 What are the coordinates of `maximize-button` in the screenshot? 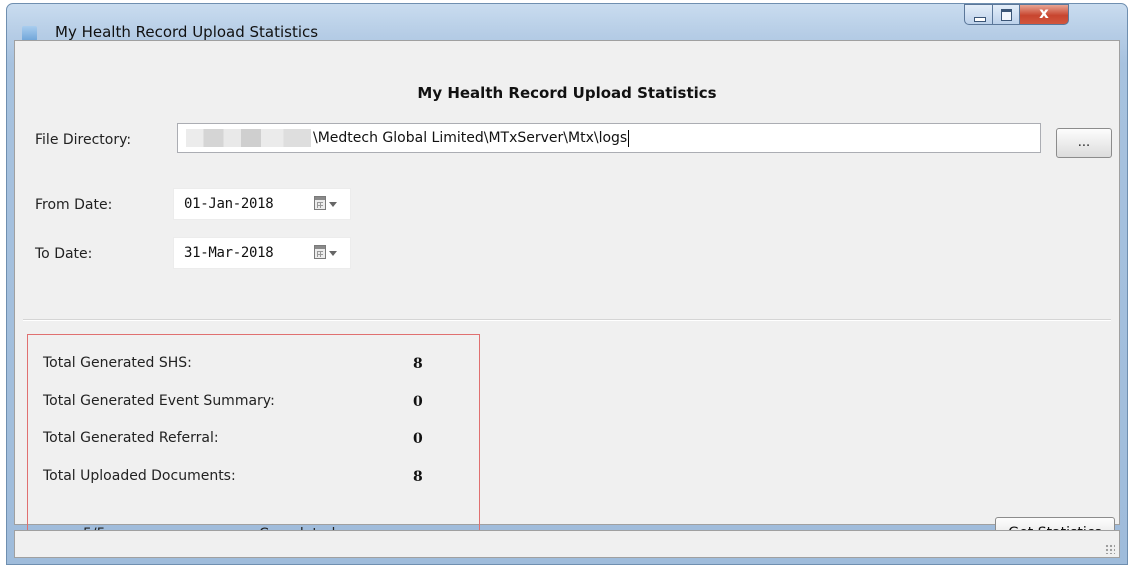 It's located at (1006, 14).